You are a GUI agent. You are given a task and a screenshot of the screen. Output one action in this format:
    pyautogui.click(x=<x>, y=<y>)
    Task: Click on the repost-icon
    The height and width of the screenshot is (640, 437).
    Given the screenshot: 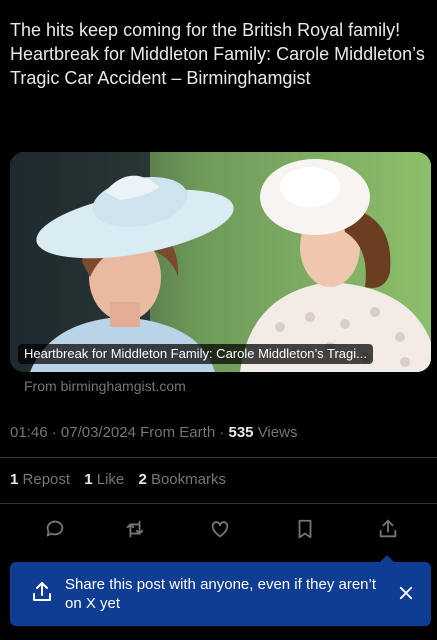 What is the action you would take?
    pyautogui.click(x=135, y=529)
    